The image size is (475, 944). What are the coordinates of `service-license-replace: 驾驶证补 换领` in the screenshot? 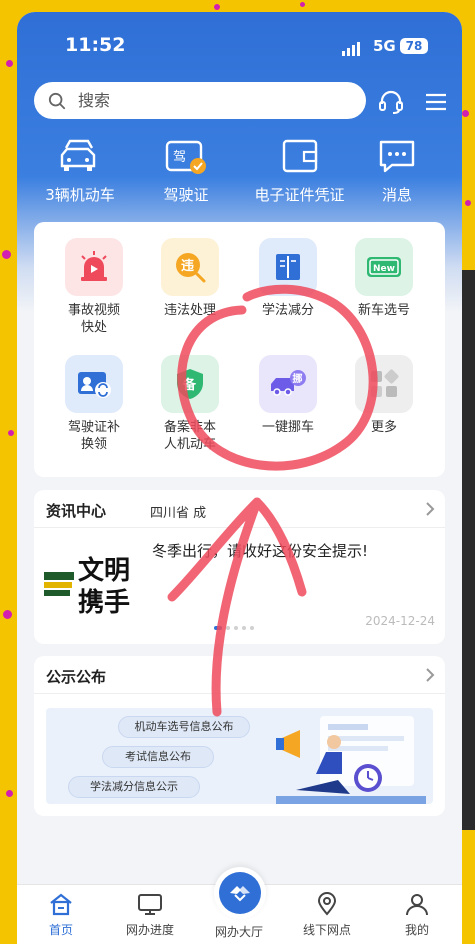 It's located at (94, 404).